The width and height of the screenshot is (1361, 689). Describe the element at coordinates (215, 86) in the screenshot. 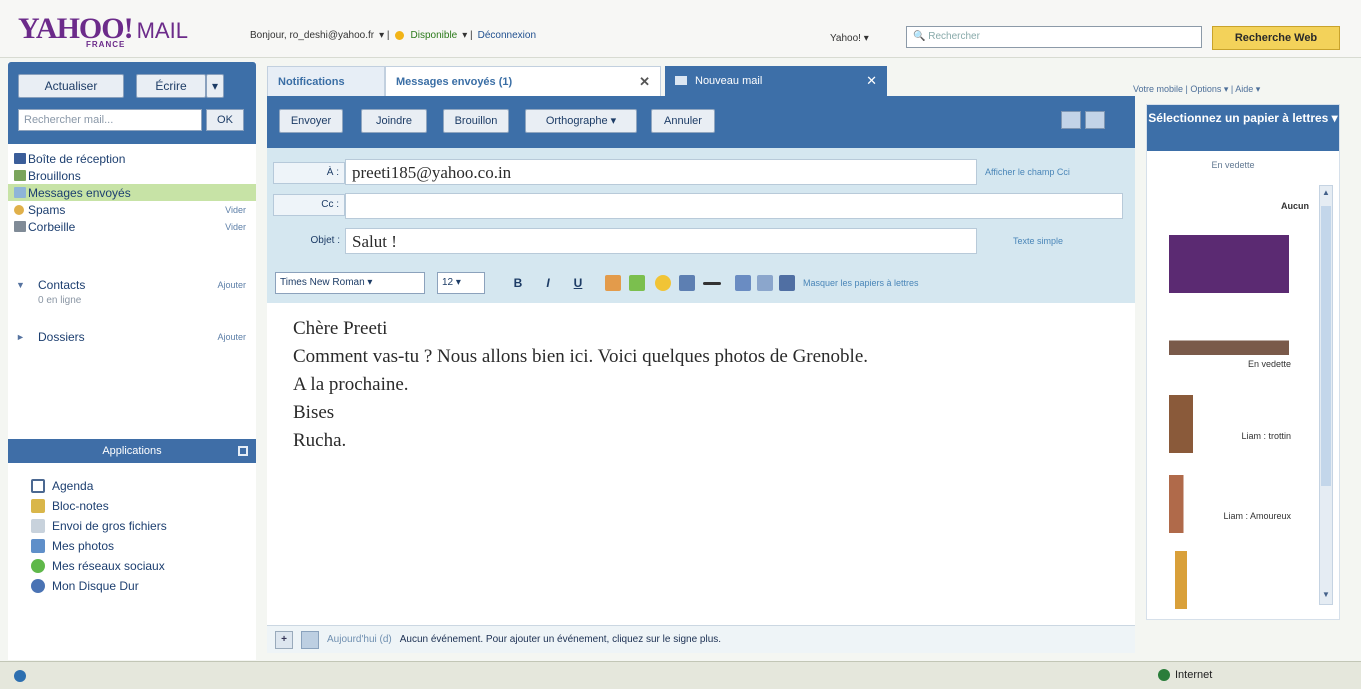

I see `write-dropdown-icon: ▾` at that location.